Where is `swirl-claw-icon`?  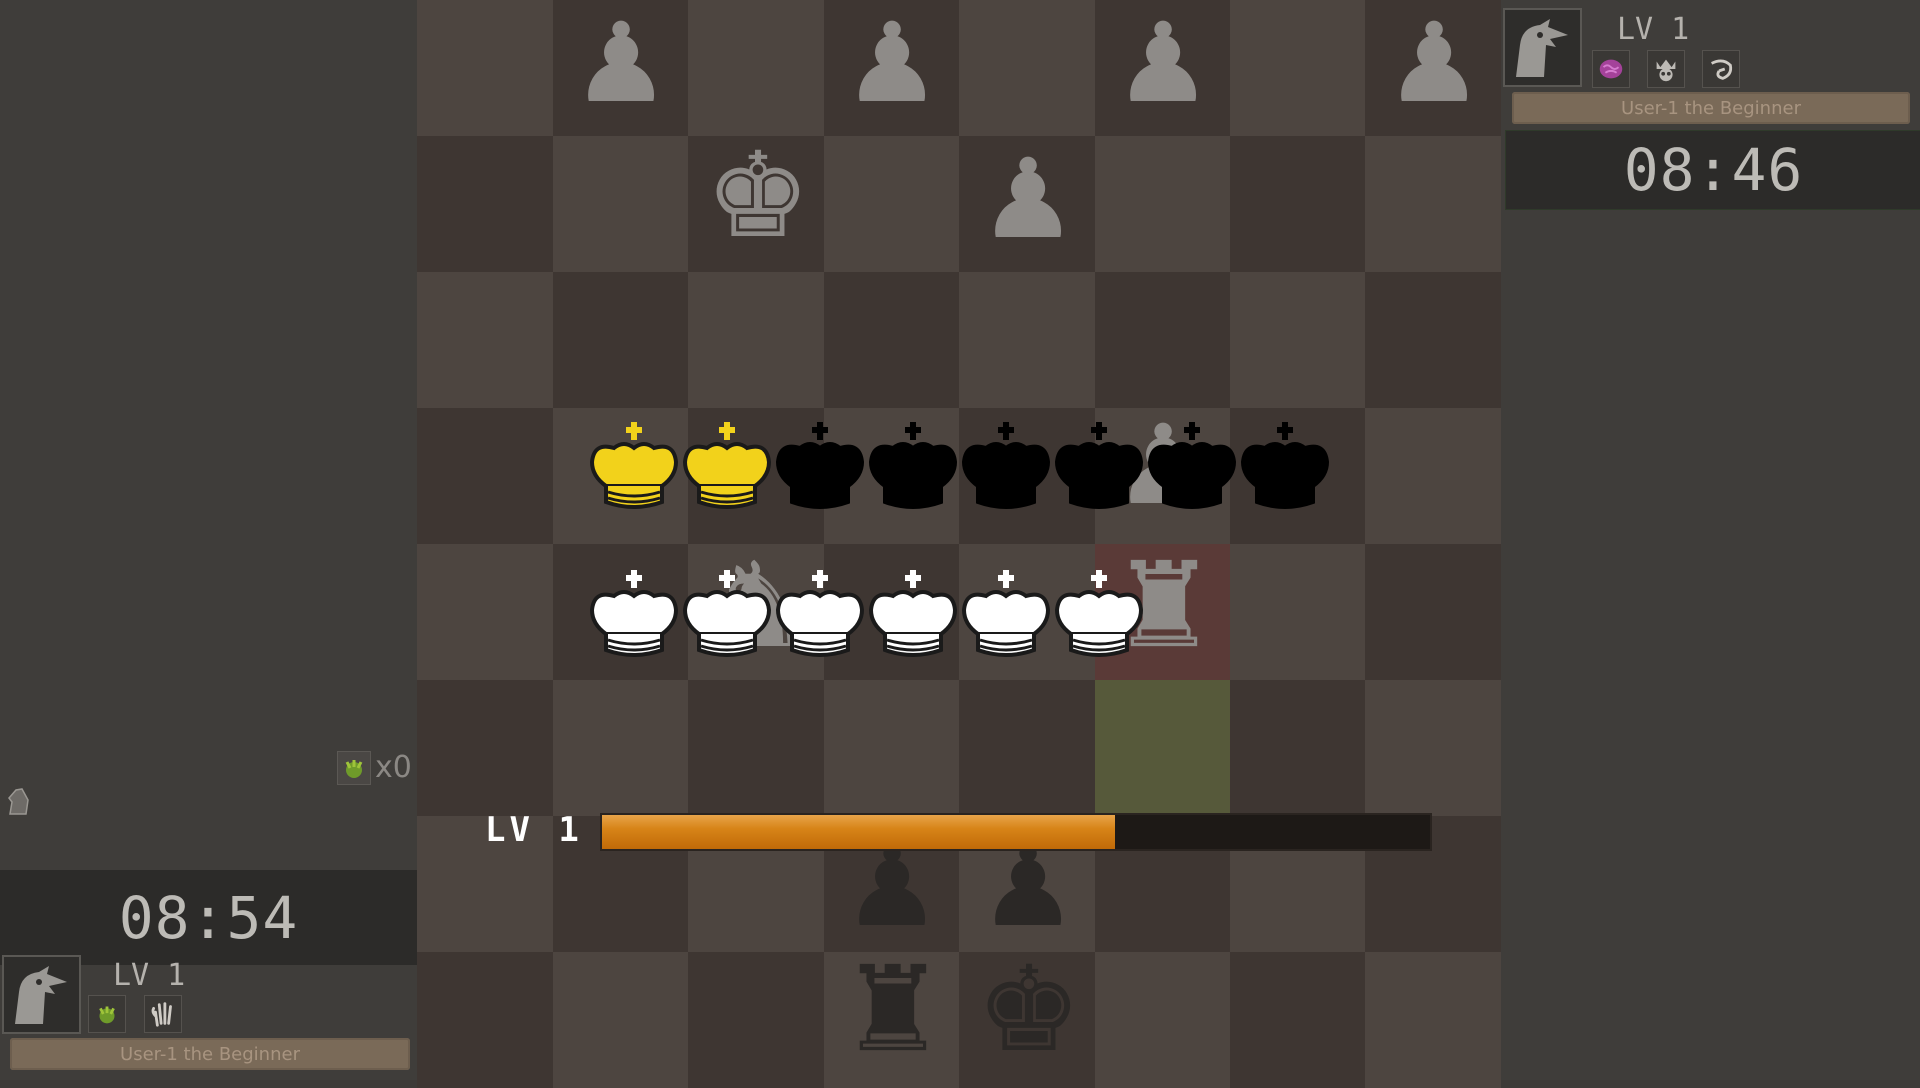
swirl-claw-icon is located at coordinates (1721, 69).